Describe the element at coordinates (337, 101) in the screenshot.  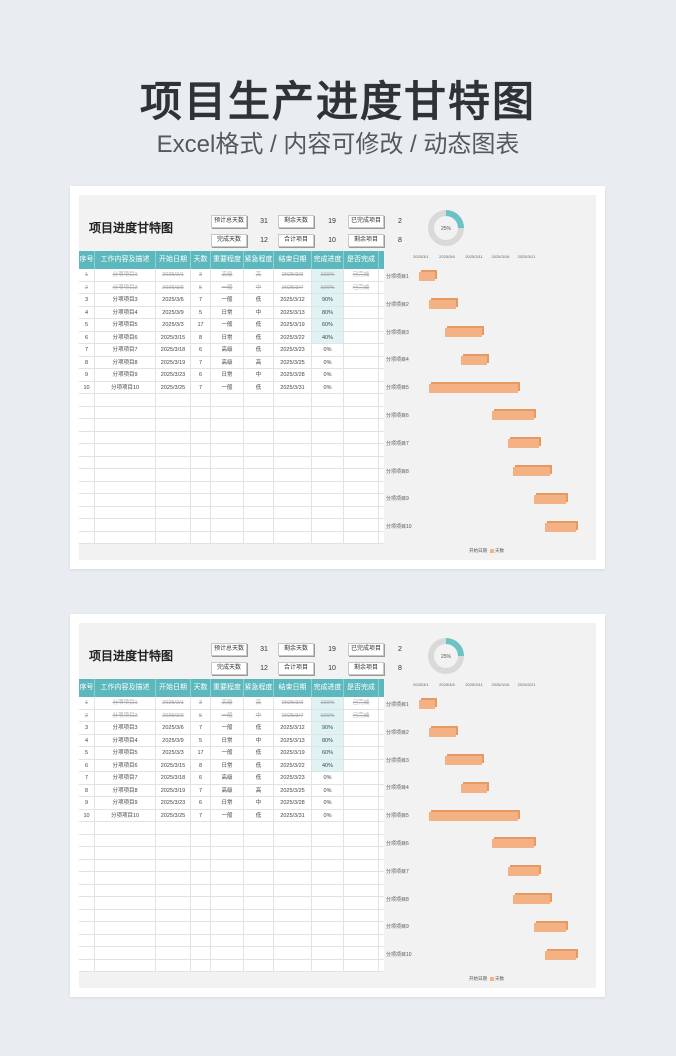
I see `hero-title: 项目生产进度甘特图` at that location.